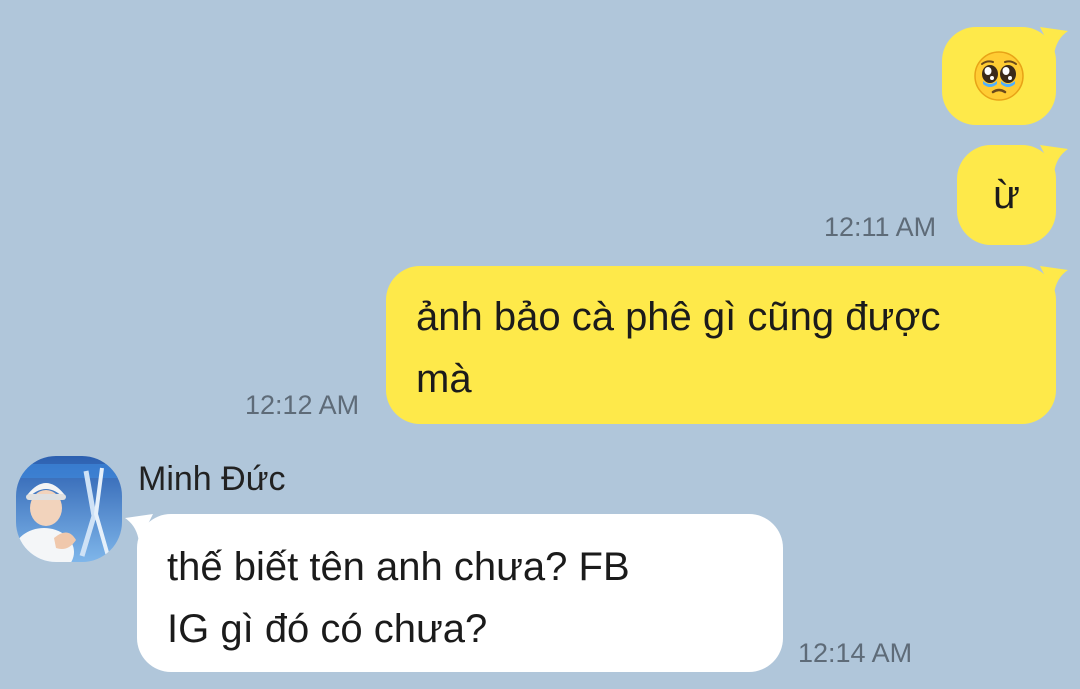 The width and height of the screenshot is (1080, 689). Describe the element at coordinates (999, 76) in the screenshot. I see `pleading-face-emoji` at that location.